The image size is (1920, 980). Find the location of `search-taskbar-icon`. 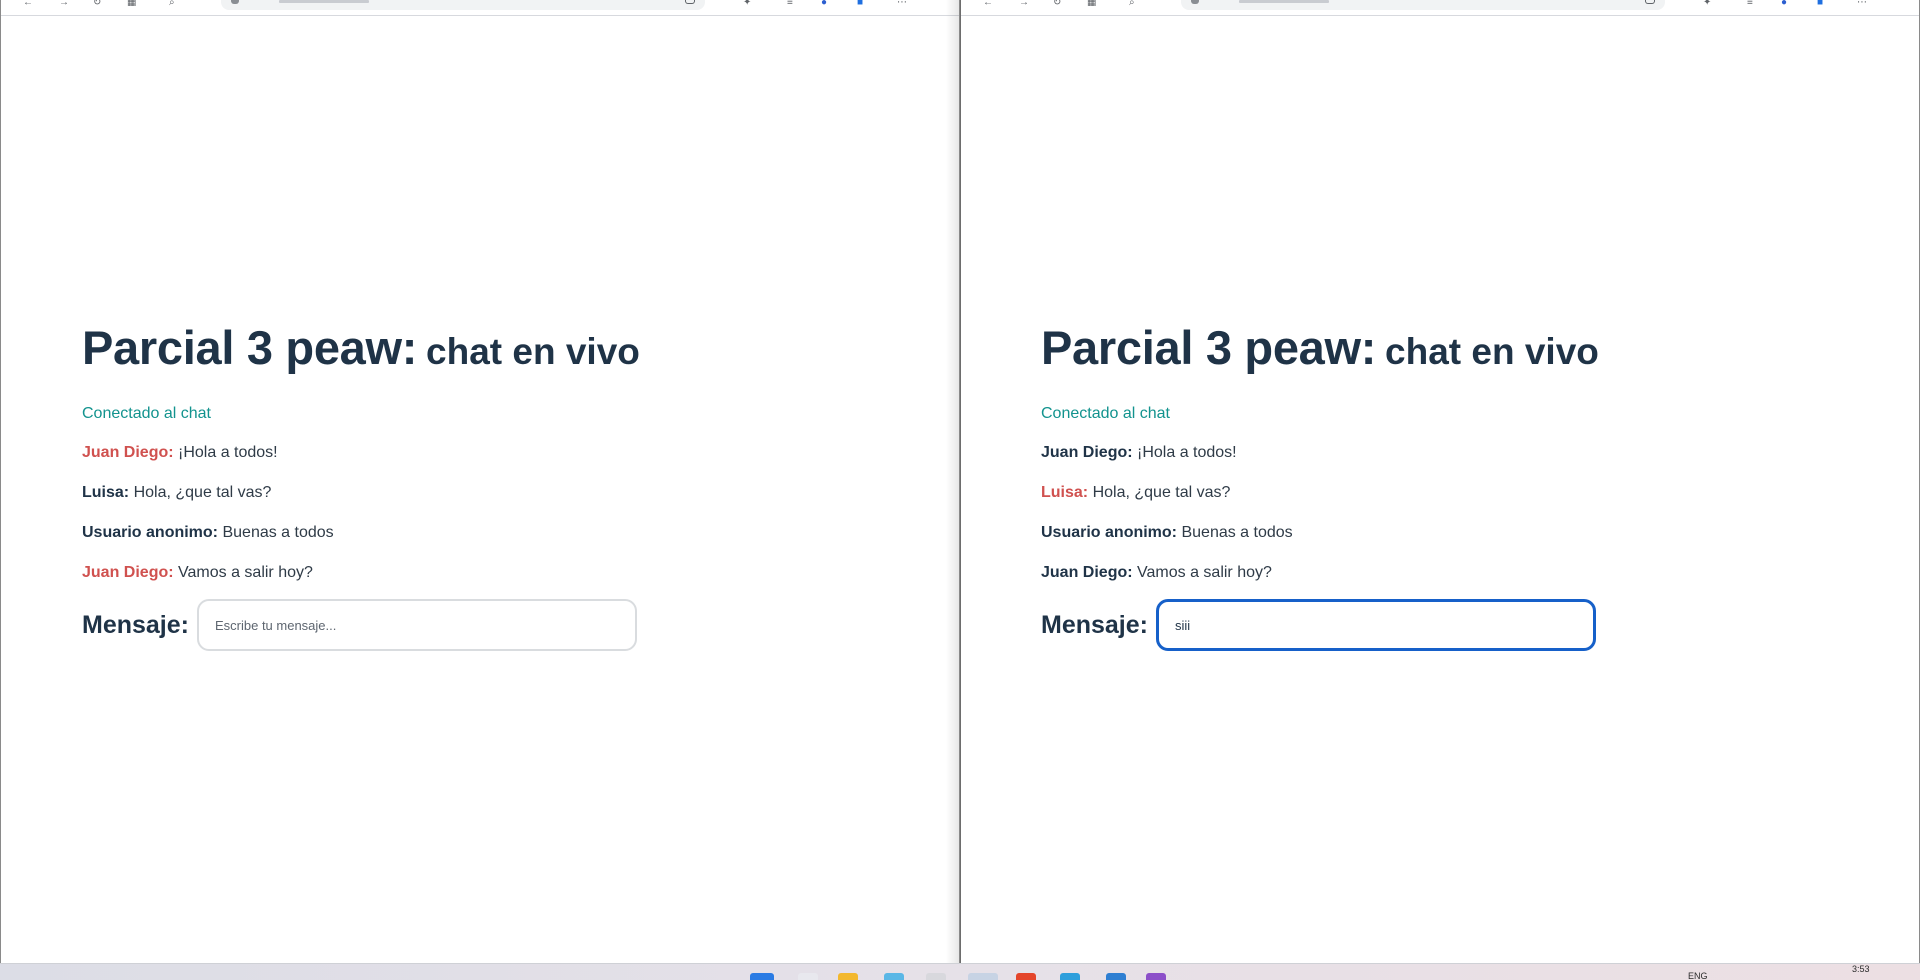

search-taskbar-icon is located at coordinates (808, 976).